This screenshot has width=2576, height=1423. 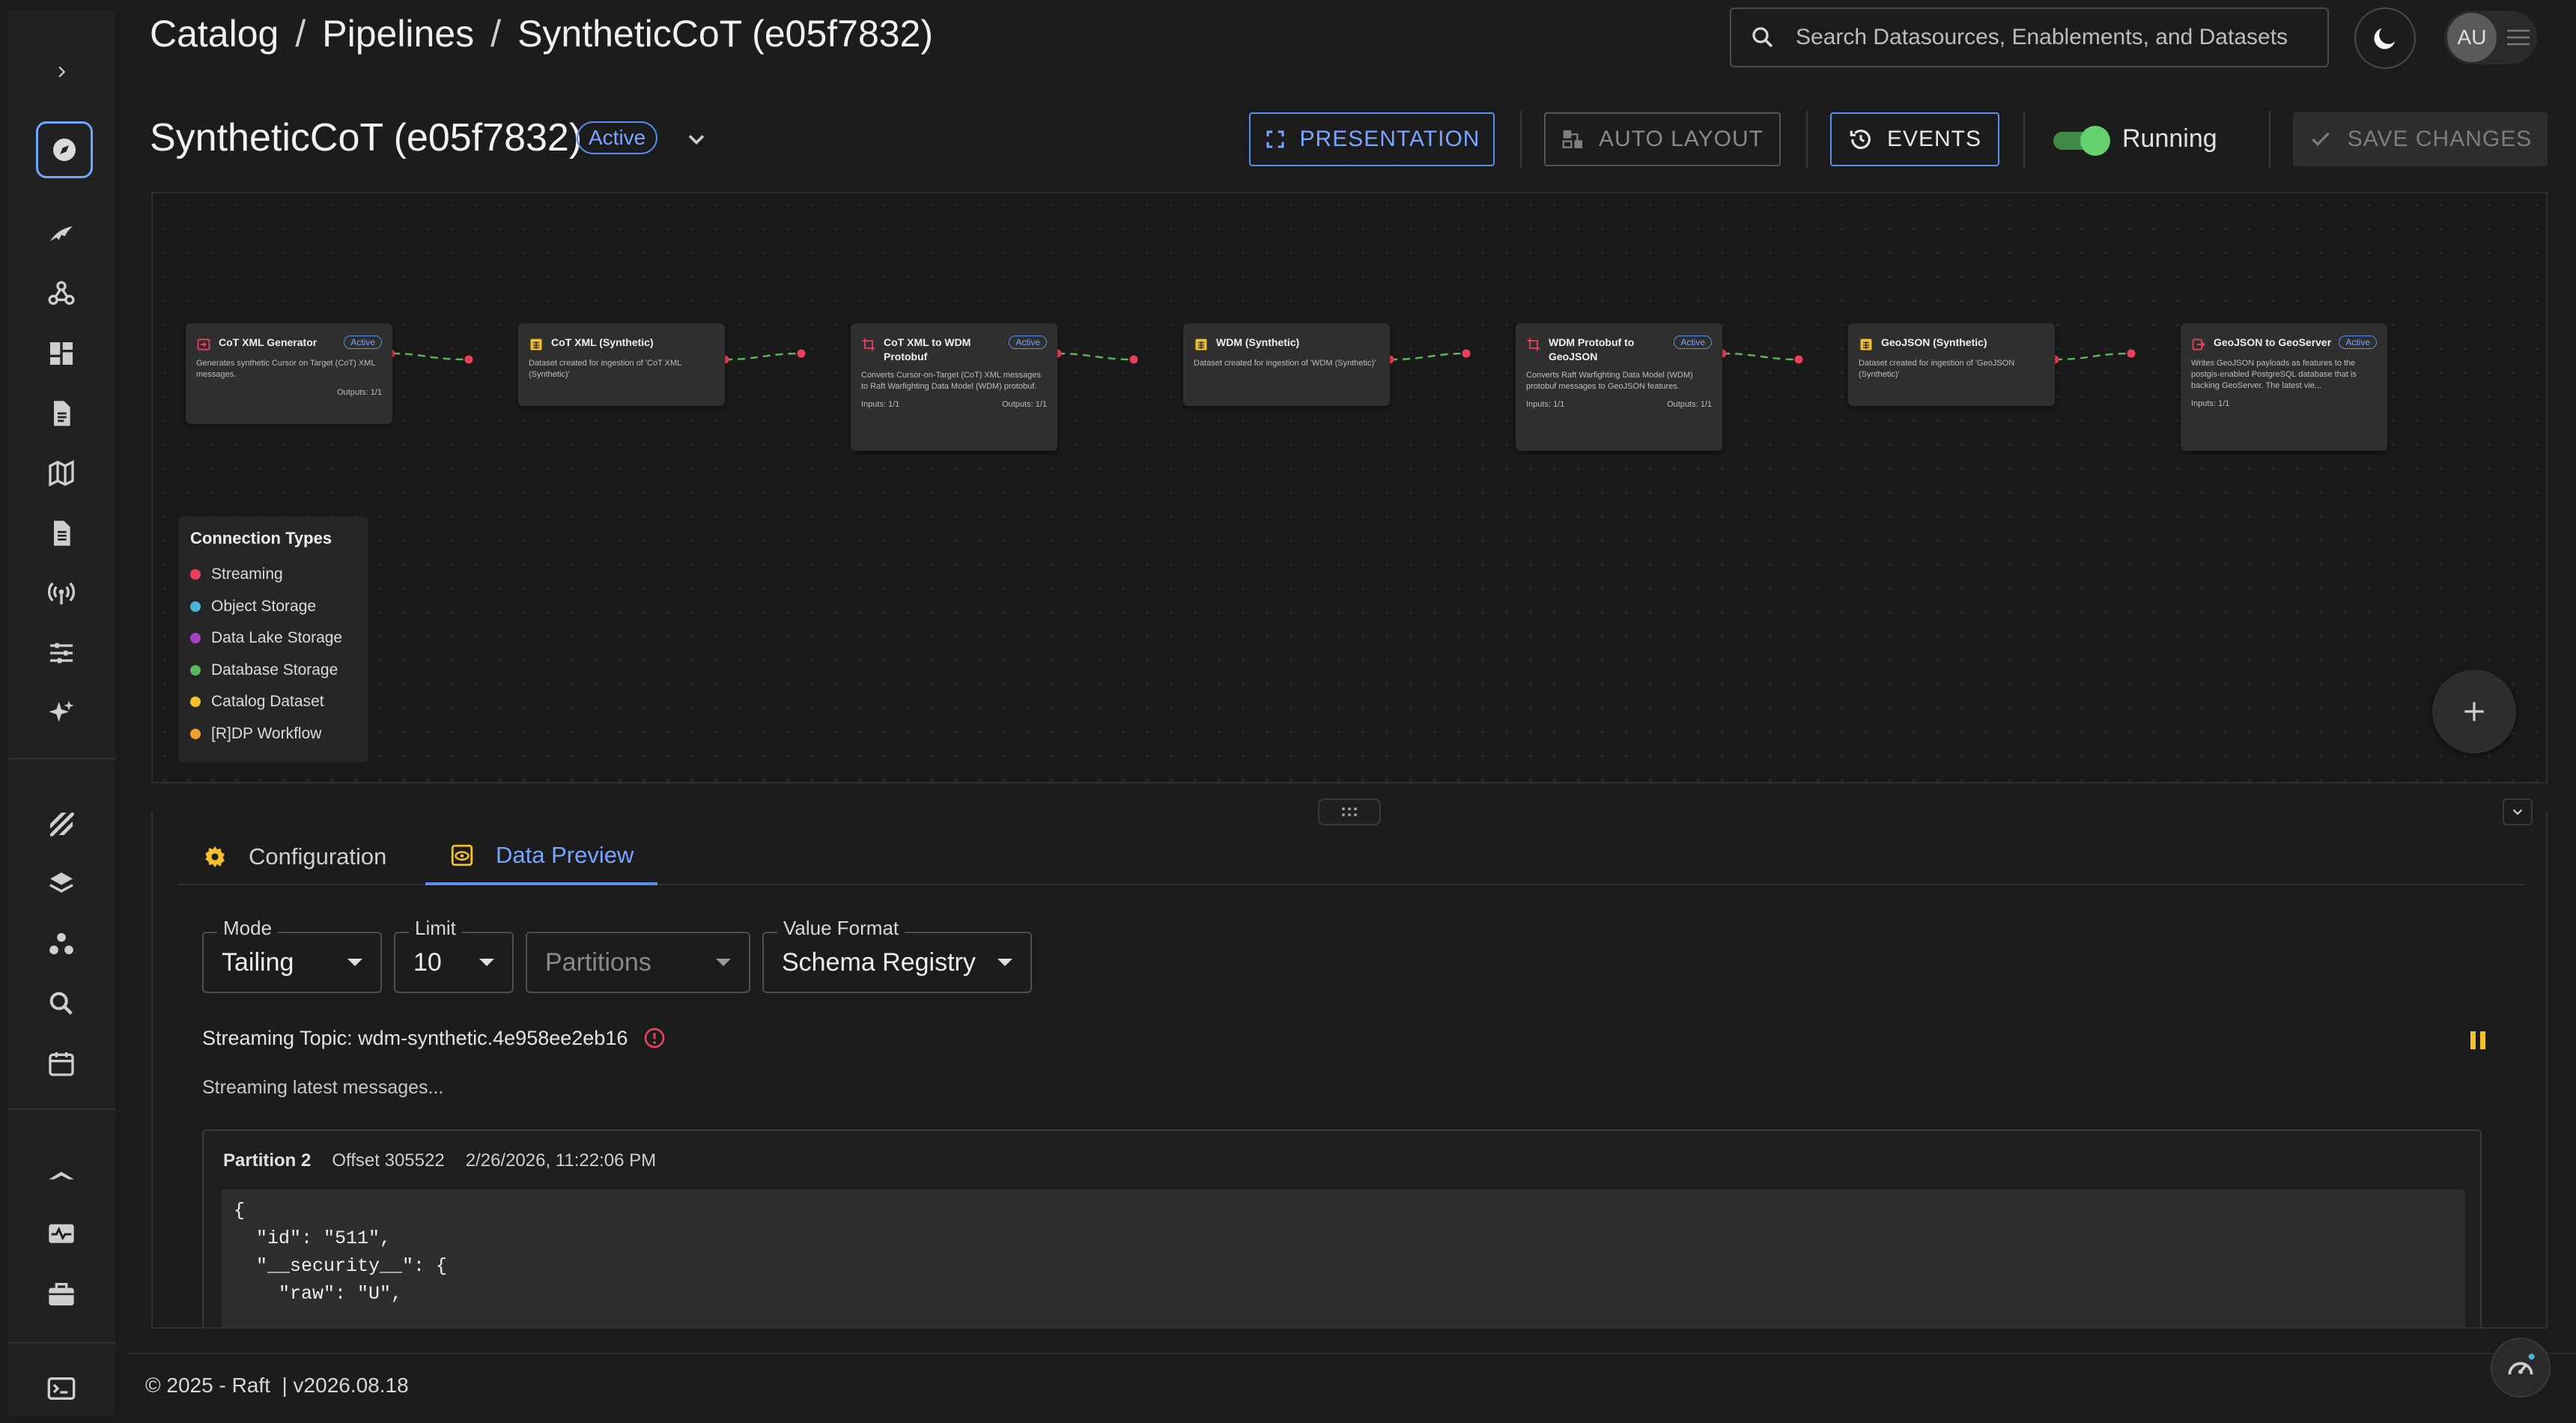 What do you see at coordinates (261, 538) in the screenshot?
I see `legend-title: Connection Types` at bounding box center [261, 538].